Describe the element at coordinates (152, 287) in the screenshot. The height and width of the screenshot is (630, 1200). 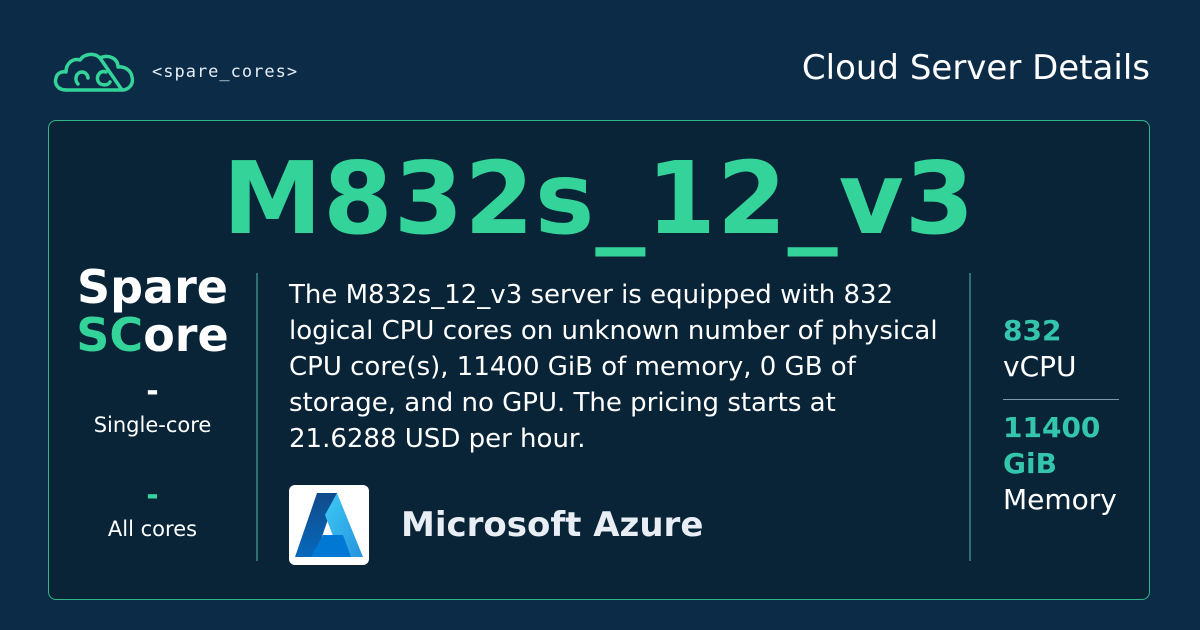
I see `score-title-line1: Spare` at that location.